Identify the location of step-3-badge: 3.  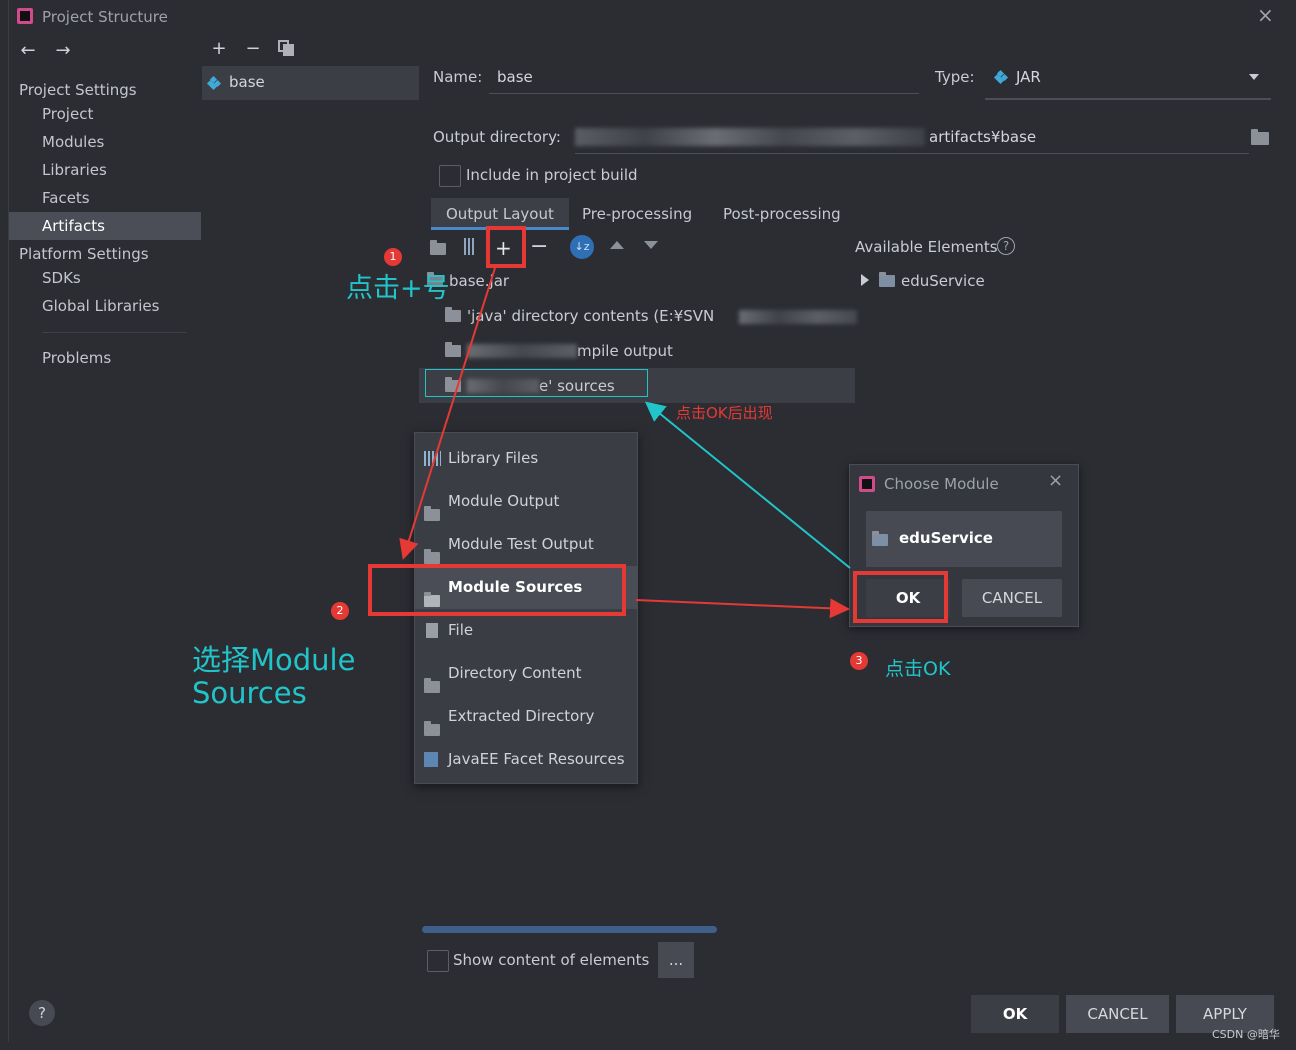
(859, 661).